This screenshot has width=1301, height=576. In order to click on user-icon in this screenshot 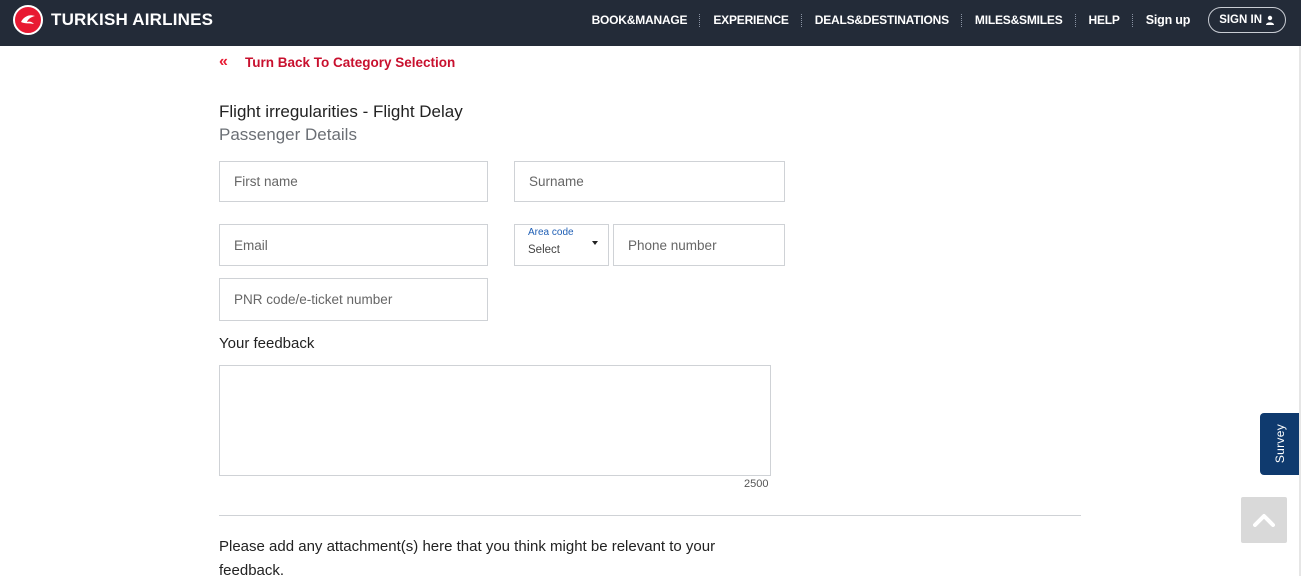, I will do `click(1270, 20)`.